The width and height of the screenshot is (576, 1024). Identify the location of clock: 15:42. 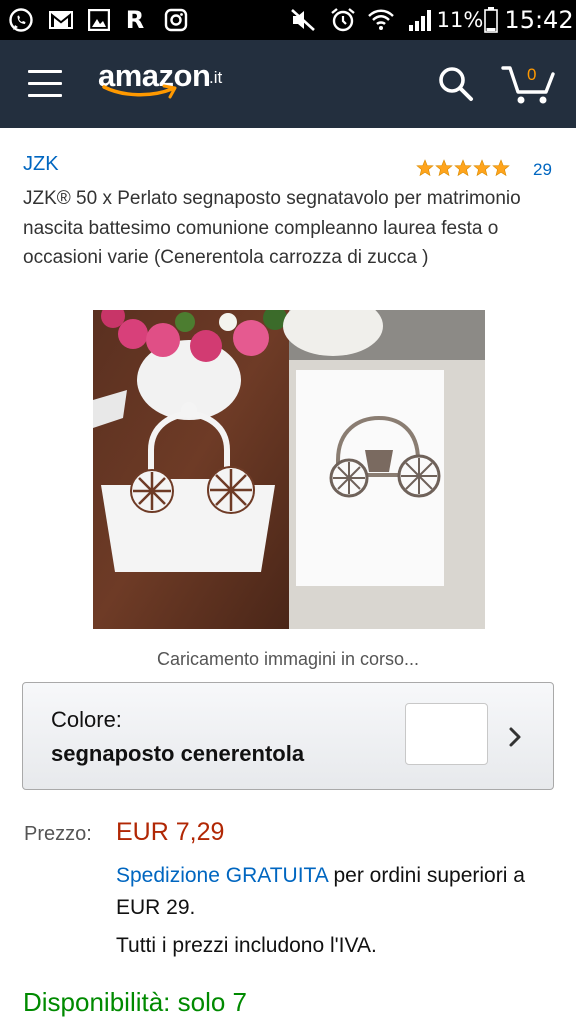
(539, 20).